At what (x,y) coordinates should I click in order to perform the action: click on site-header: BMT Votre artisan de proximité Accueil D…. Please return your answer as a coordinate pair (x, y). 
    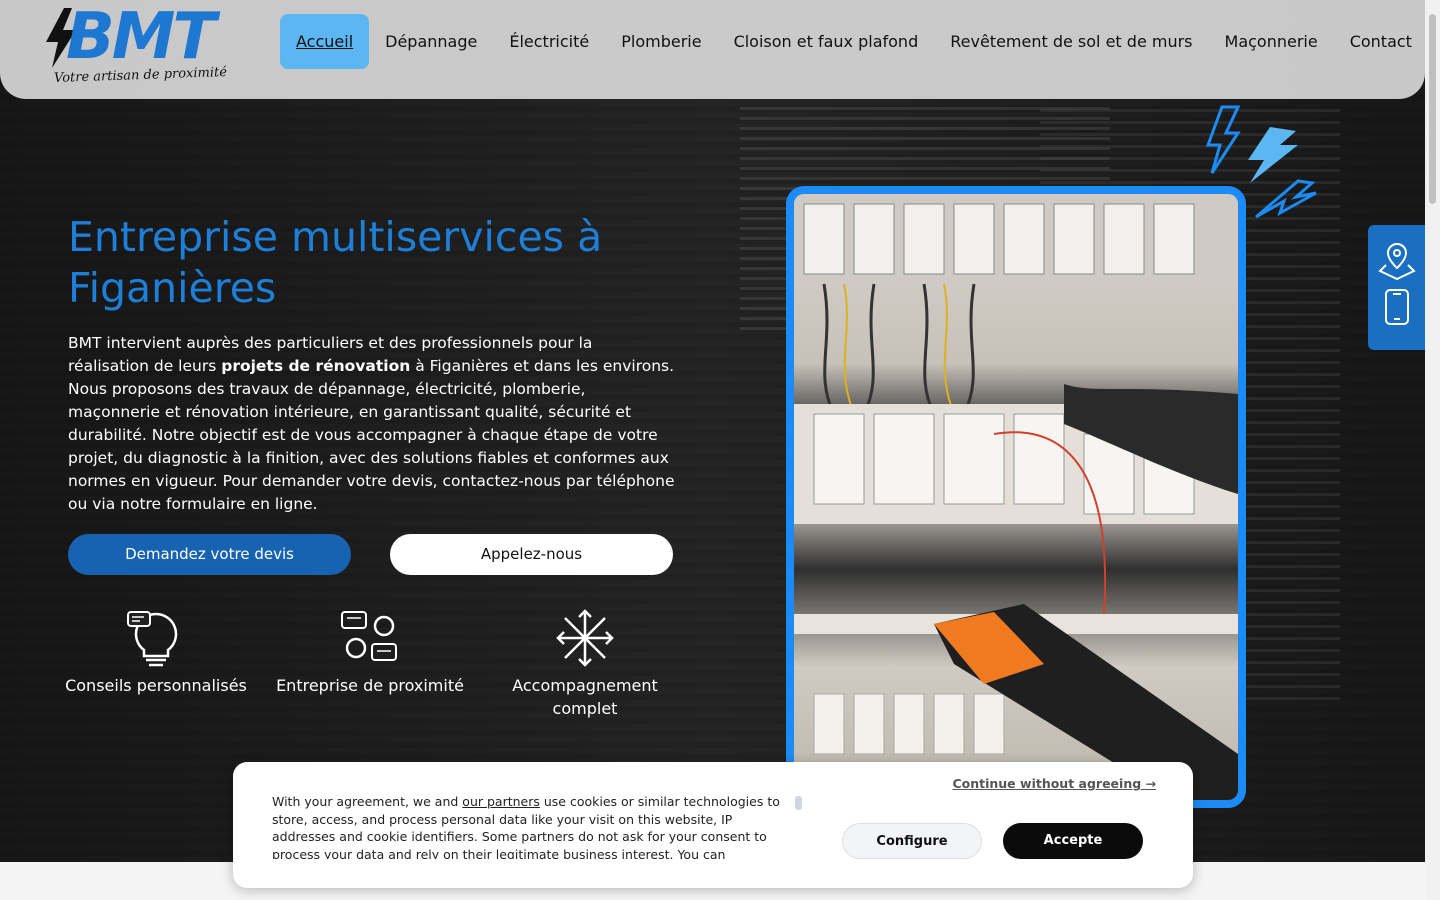
    Looking at the image, I should click on (712, 49).